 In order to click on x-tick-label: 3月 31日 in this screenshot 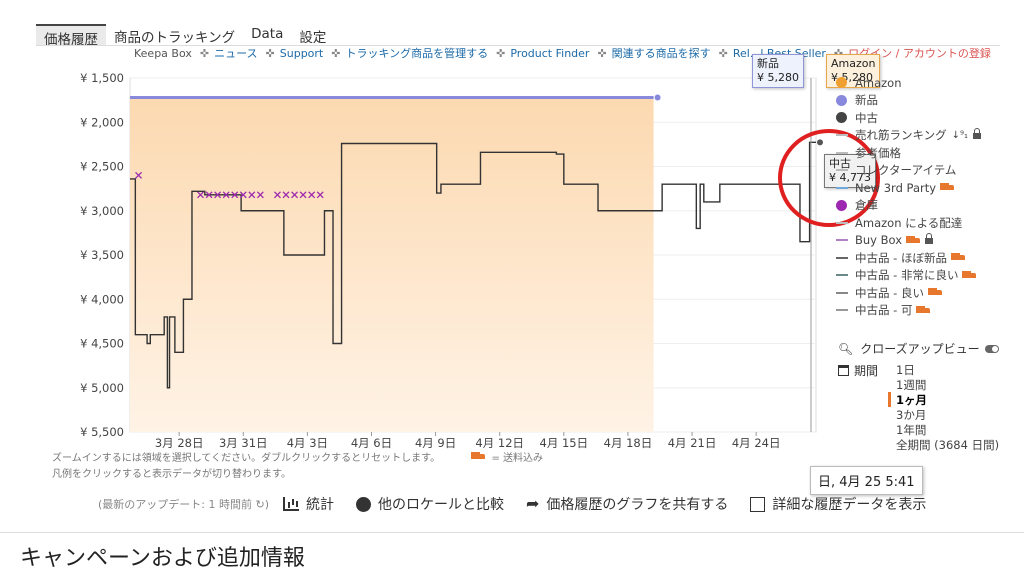, I will do `click(243, 443)`.